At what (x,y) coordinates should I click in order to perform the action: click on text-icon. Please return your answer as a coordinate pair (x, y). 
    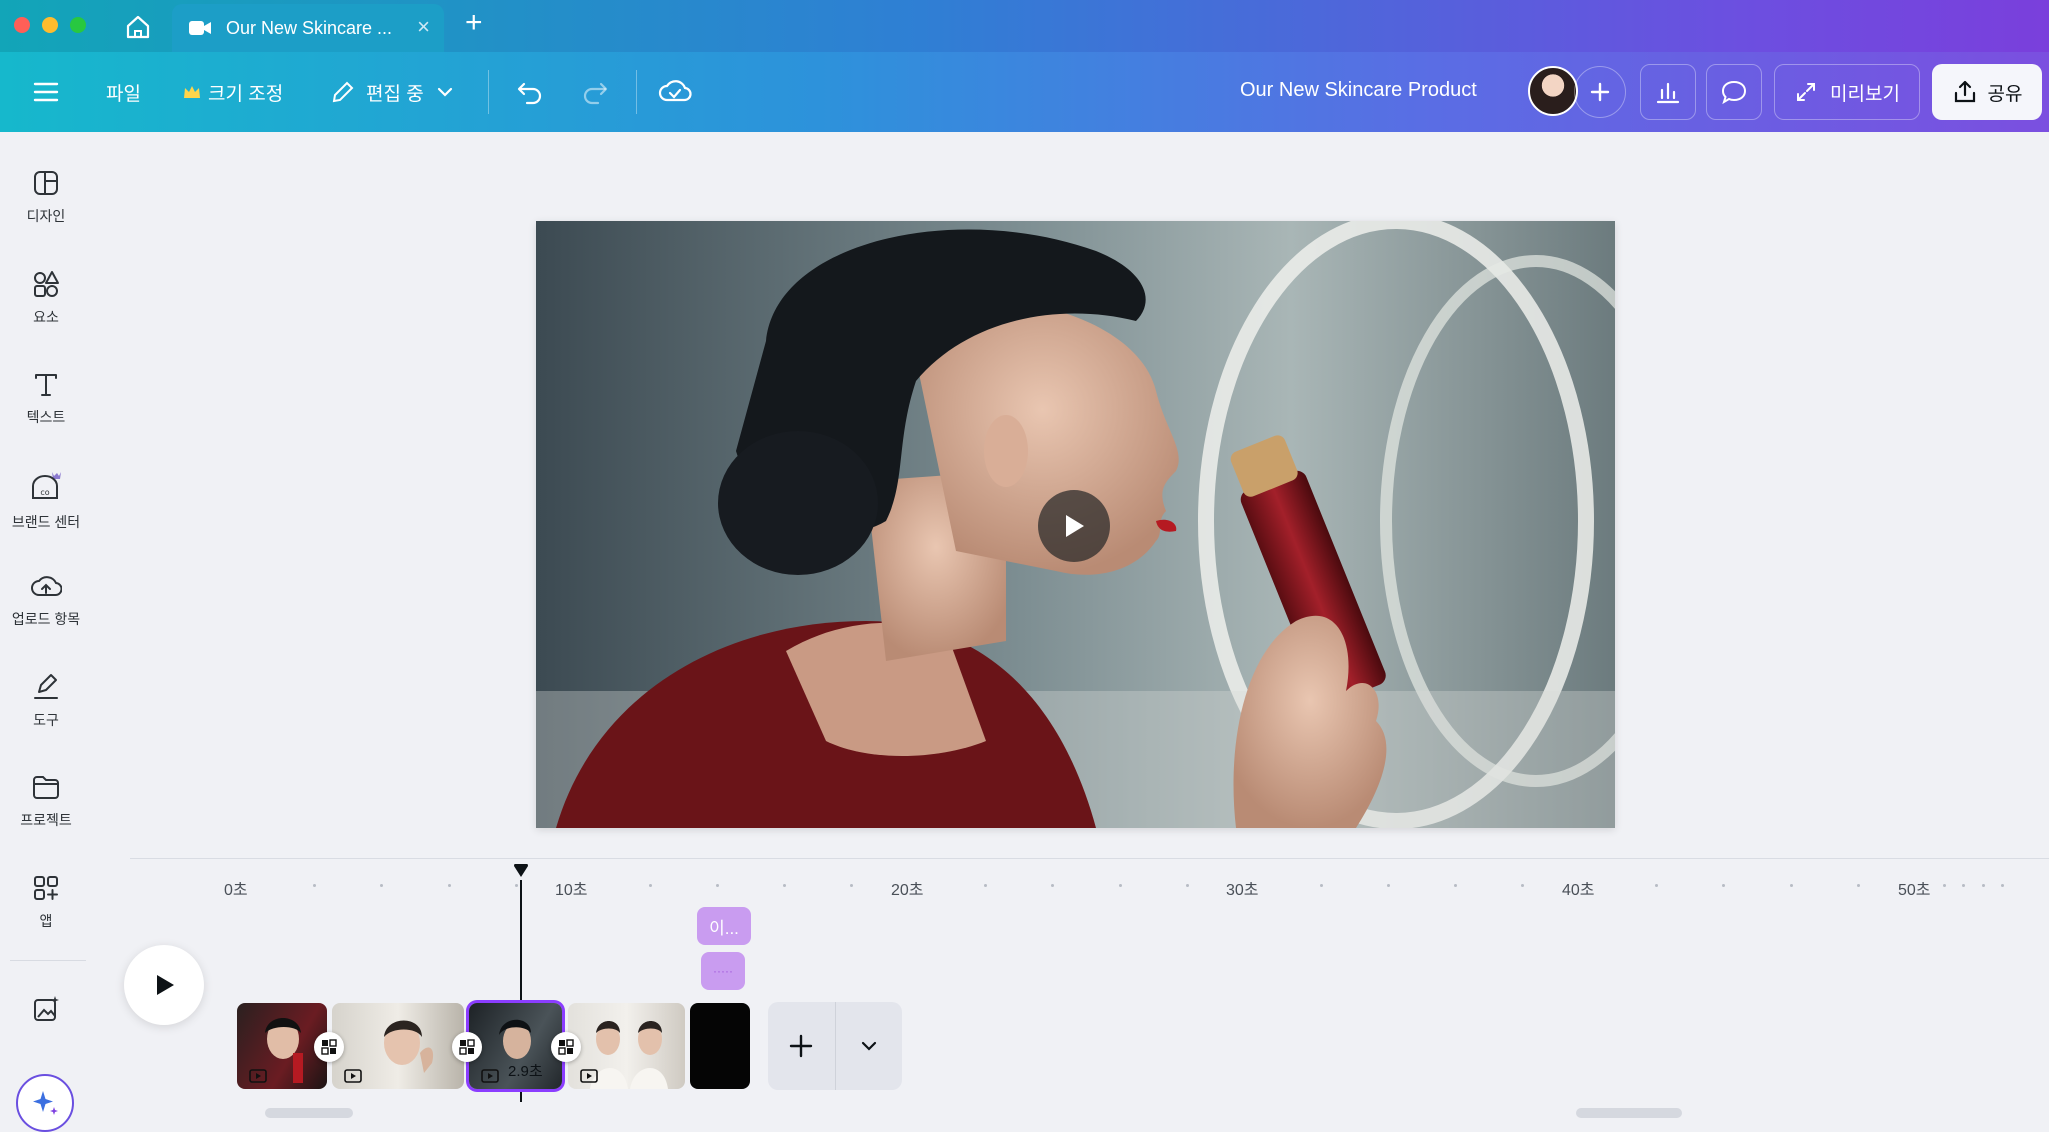
    Looking at the image, I should click on (46, 385).